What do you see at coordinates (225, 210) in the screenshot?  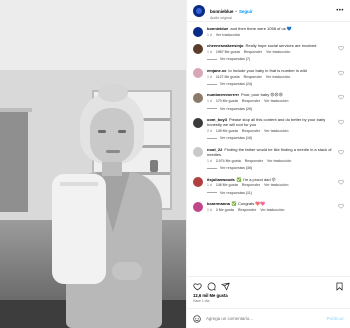 I see `comment-likes: 2 Me gusta` at bounding box center [225, 210].